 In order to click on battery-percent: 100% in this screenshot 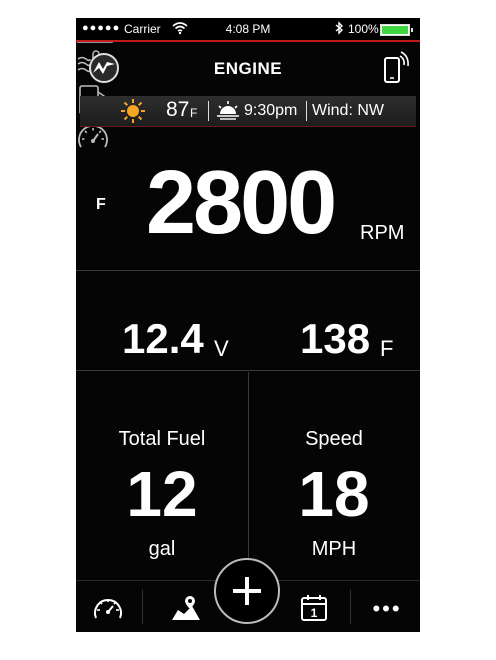, I will do `click(363, 29)`.